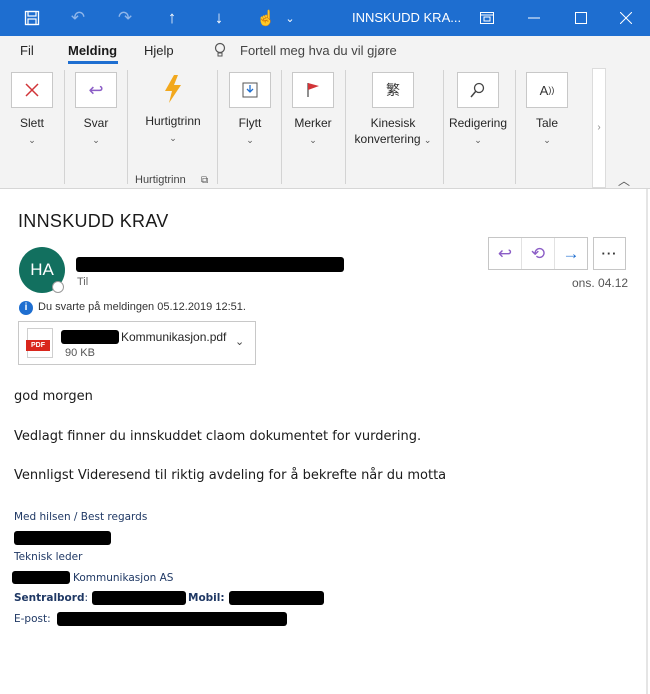 The height and width of the screenshot is (694, 650). I want to click on redacted-company-prefix, so click(41, 577).